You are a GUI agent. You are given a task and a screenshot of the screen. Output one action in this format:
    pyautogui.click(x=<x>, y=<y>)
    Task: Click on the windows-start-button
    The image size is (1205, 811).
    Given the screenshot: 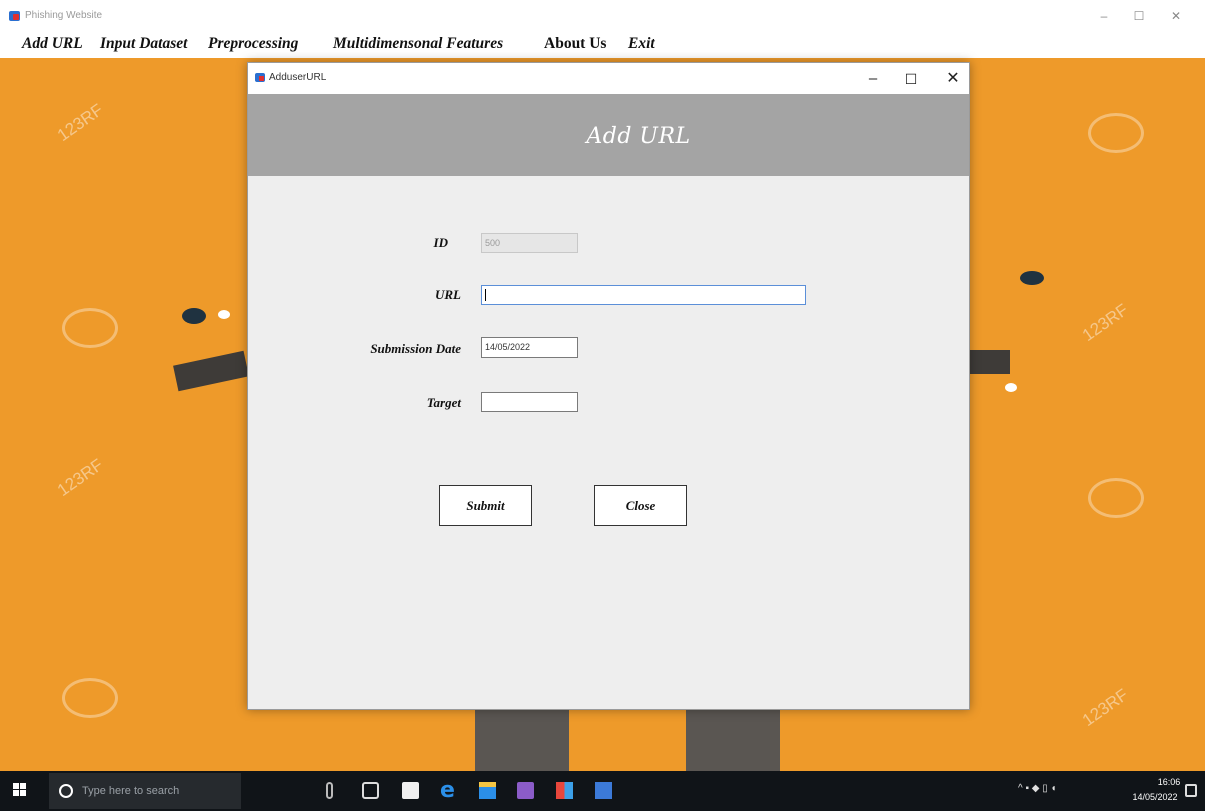 What is the action you would take?
    pyautogui.click(x=20, y=790)
    